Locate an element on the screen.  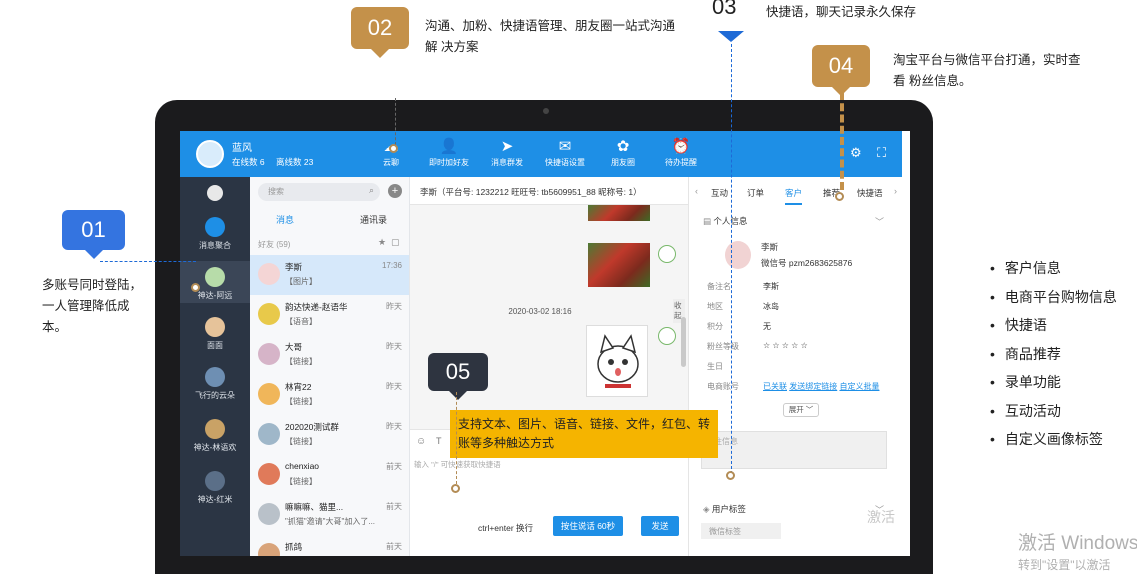
toolbar-reminder: ⏰ 待办提醒 is located at coordinates (681, 152).